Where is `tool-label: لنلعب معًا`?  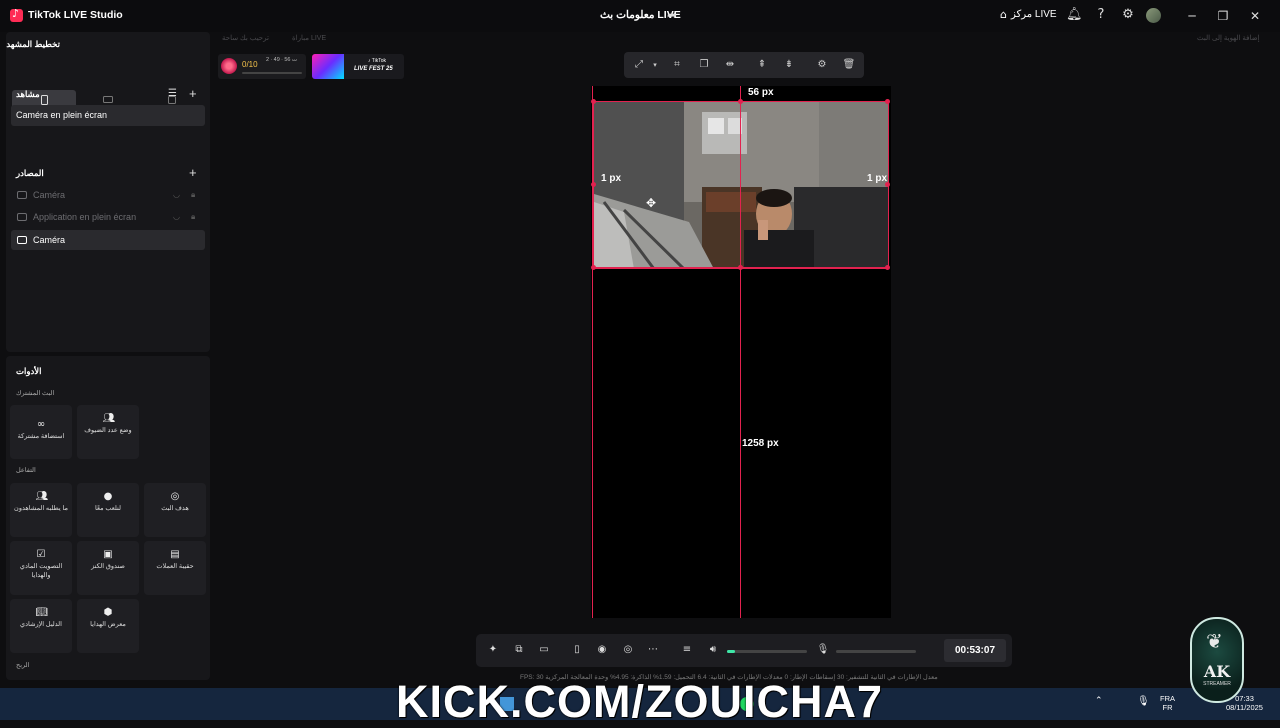 tool-label: لنلعب معًا is located at coordinates (108, 508).